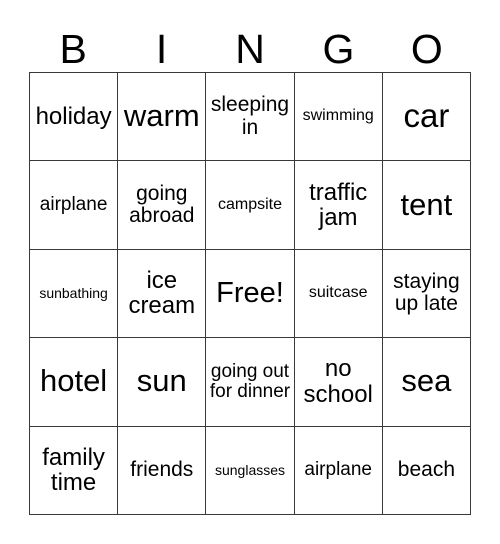 The height and width of the screenshot is (544, 500). I want to click on bingo-cell: holiday, so click(74, 117).